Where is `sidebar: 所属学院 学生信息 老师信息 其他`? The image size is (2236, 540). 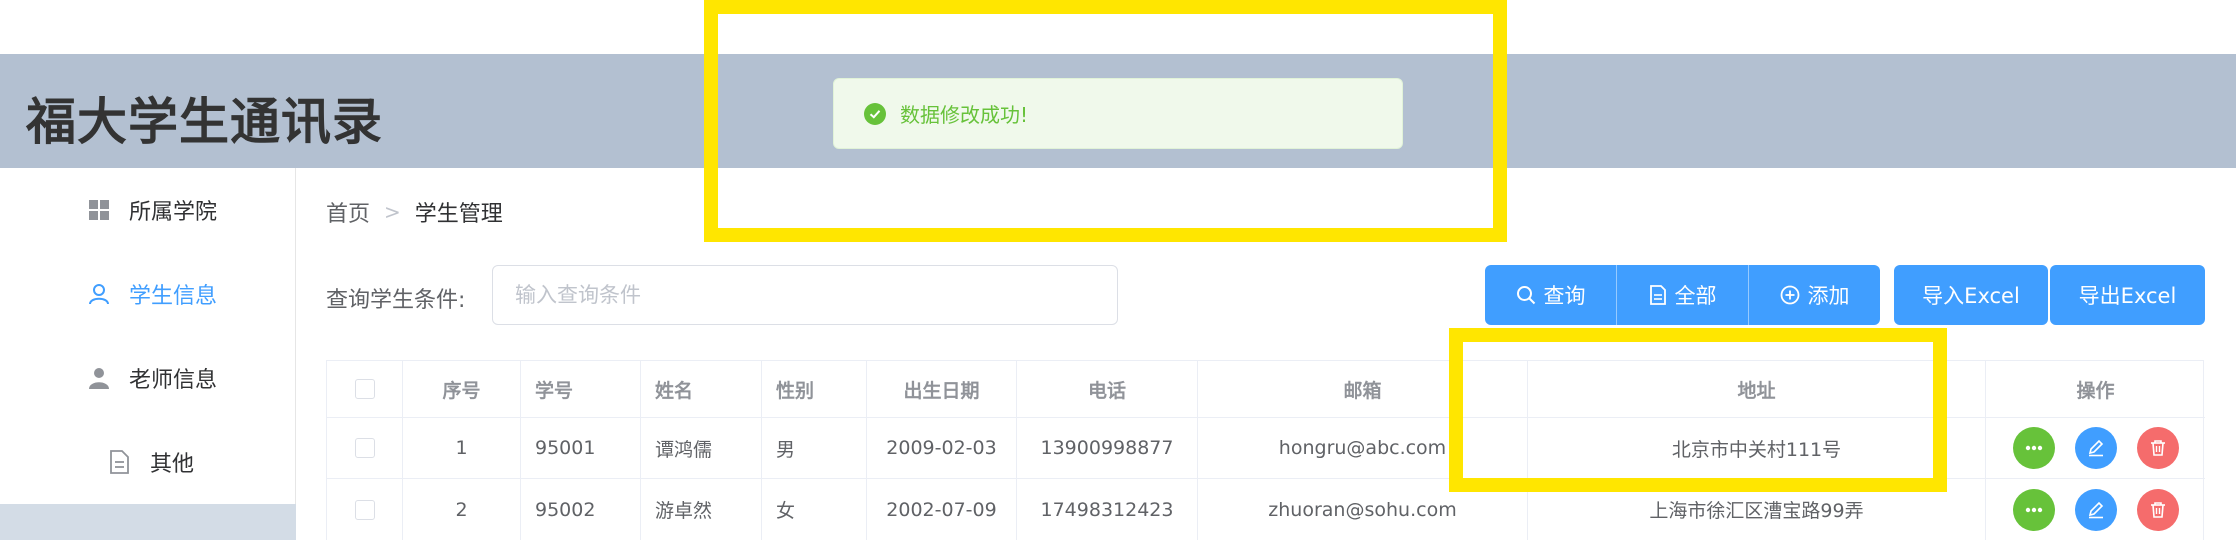 sidebar: 所属学院 学生信息 老师信息 其他 is located at coordinates (148, 354).